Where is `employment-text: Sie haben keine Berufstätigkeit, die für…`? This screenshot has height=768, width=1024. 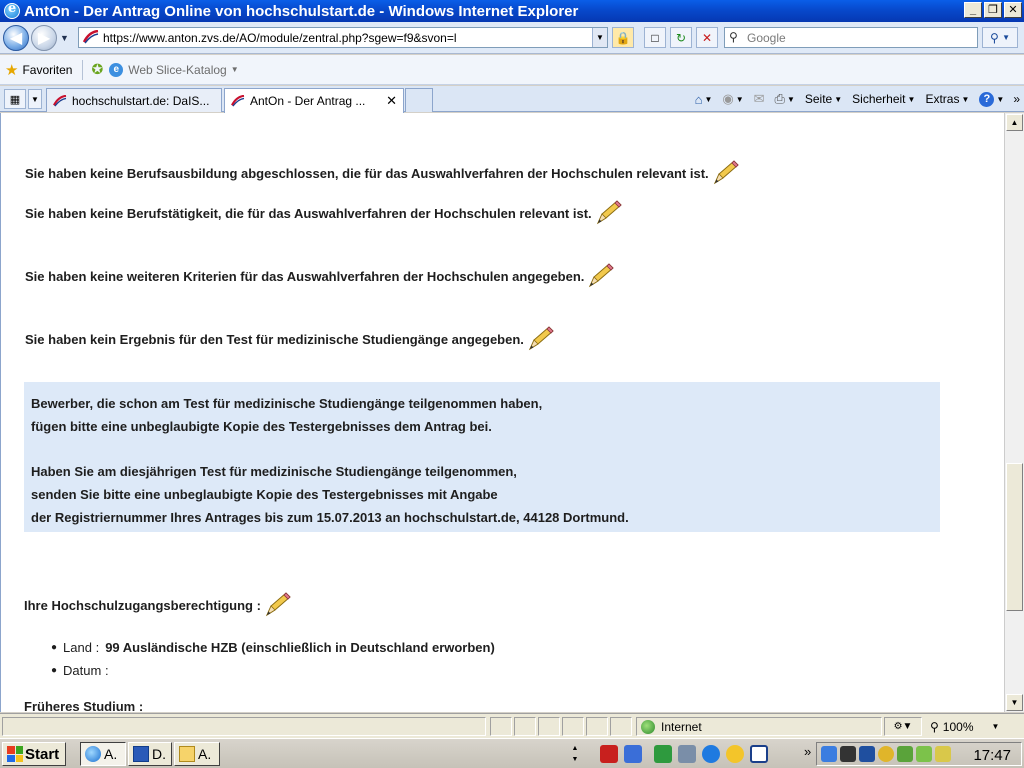
employment-text: Sie haben keine Berufstätigkeit, die für… is located at coordinates (308, 213).